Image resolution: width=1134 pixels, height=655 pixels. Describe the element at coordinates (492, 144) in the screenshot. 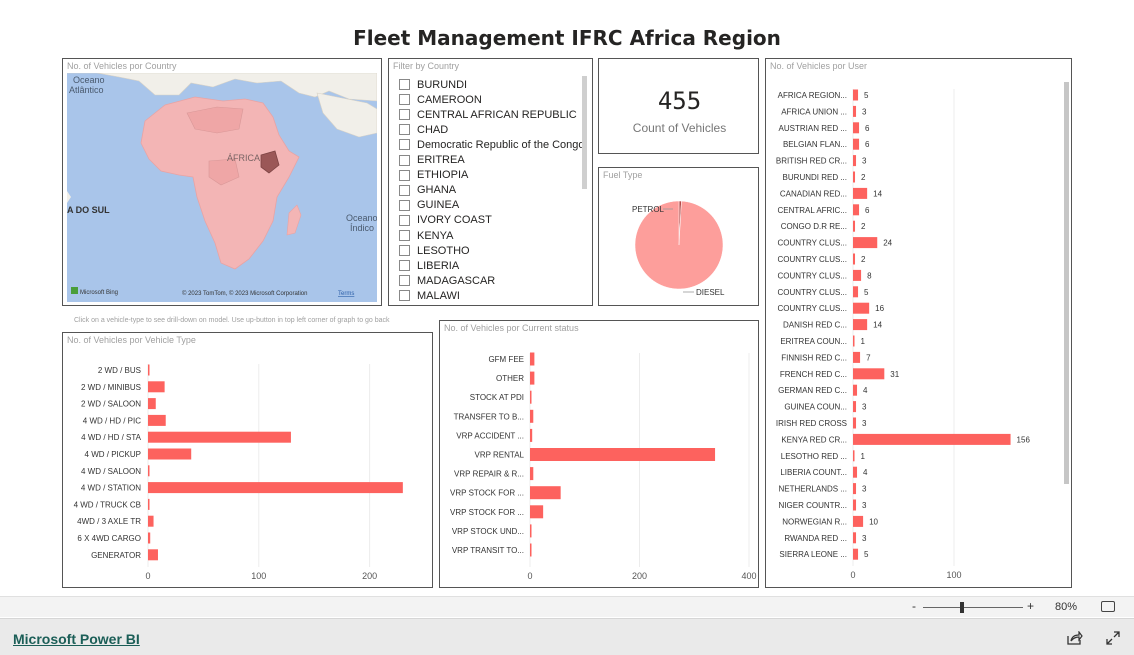

I see `filter-item: Democratic Republic of the Congo` at that location.